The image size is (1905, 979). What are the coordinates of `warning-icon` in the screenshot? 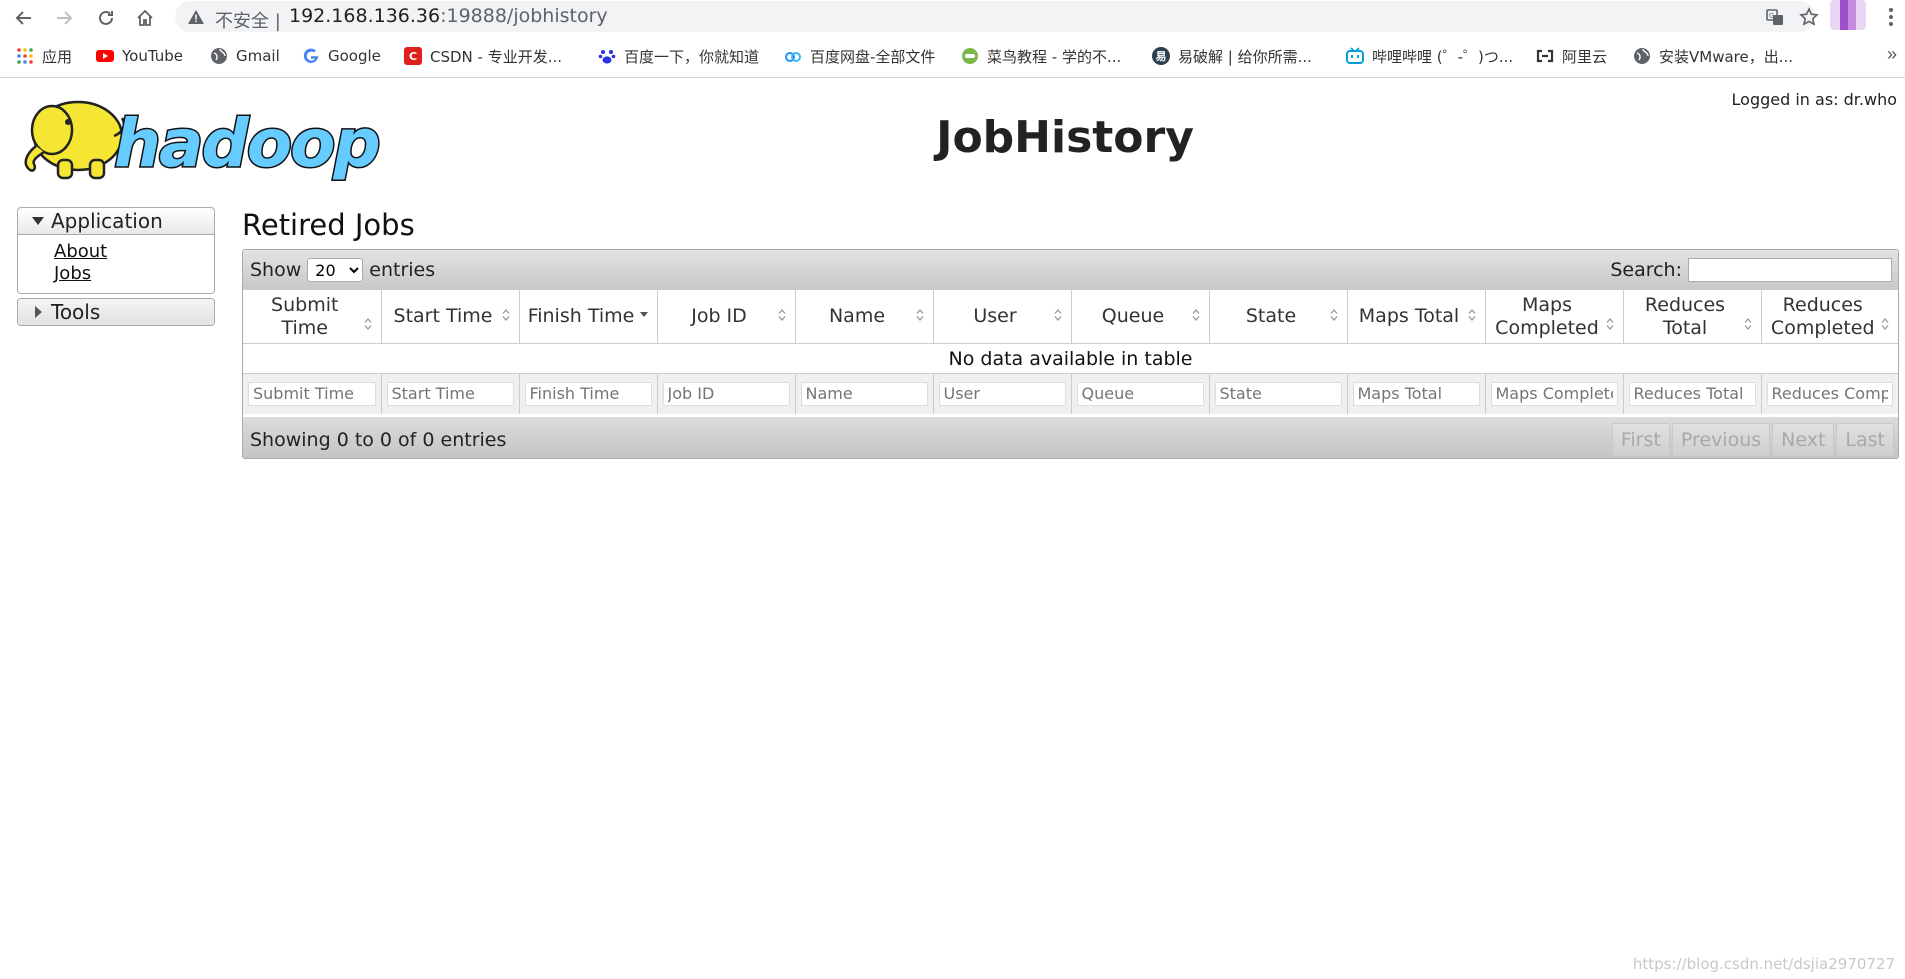 It's located at (196, 17).